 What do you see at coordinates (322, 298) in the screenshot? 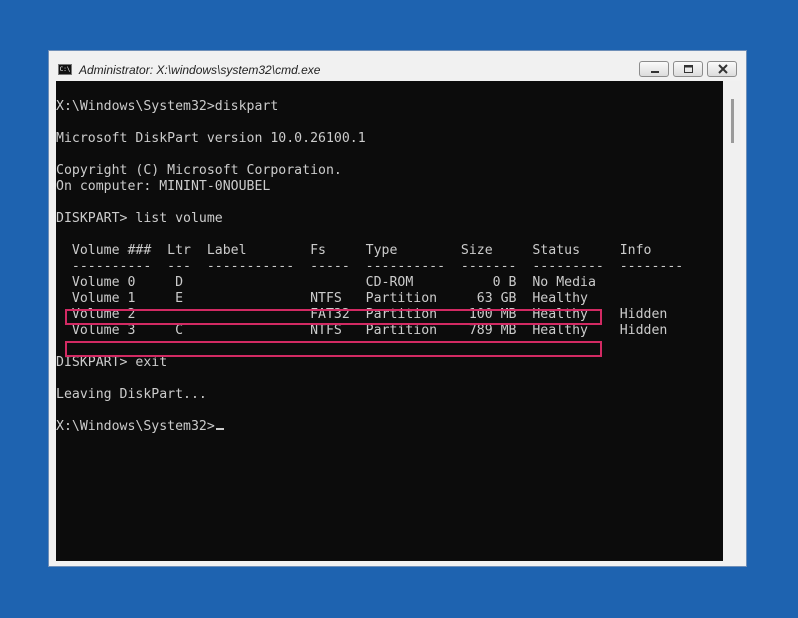
I see `volume-row: Volume 1 E NTFS Partition 63 GB Healthy` at bounding box center [322, 298].